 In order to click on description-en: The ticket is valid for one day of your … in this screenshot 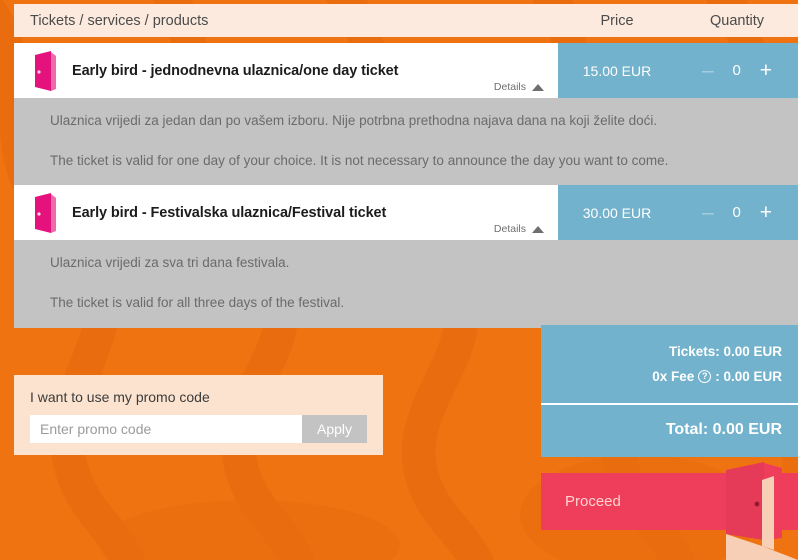, I will do `click(359, 161)`.